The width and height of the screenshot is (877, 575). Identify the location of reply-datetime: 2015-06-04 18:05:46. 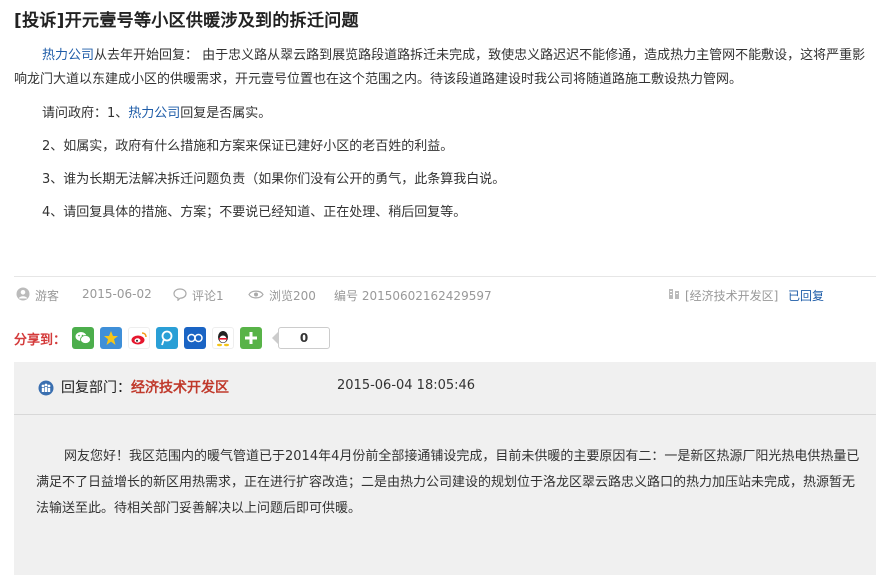
(406, 385).